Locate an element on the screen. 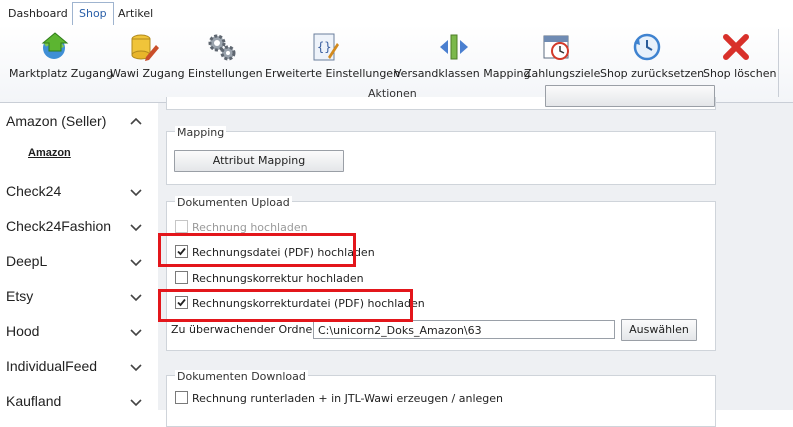 The image size is (793, 427). download-group-title: Dokumenten Download is located at coordinates (241, 376).